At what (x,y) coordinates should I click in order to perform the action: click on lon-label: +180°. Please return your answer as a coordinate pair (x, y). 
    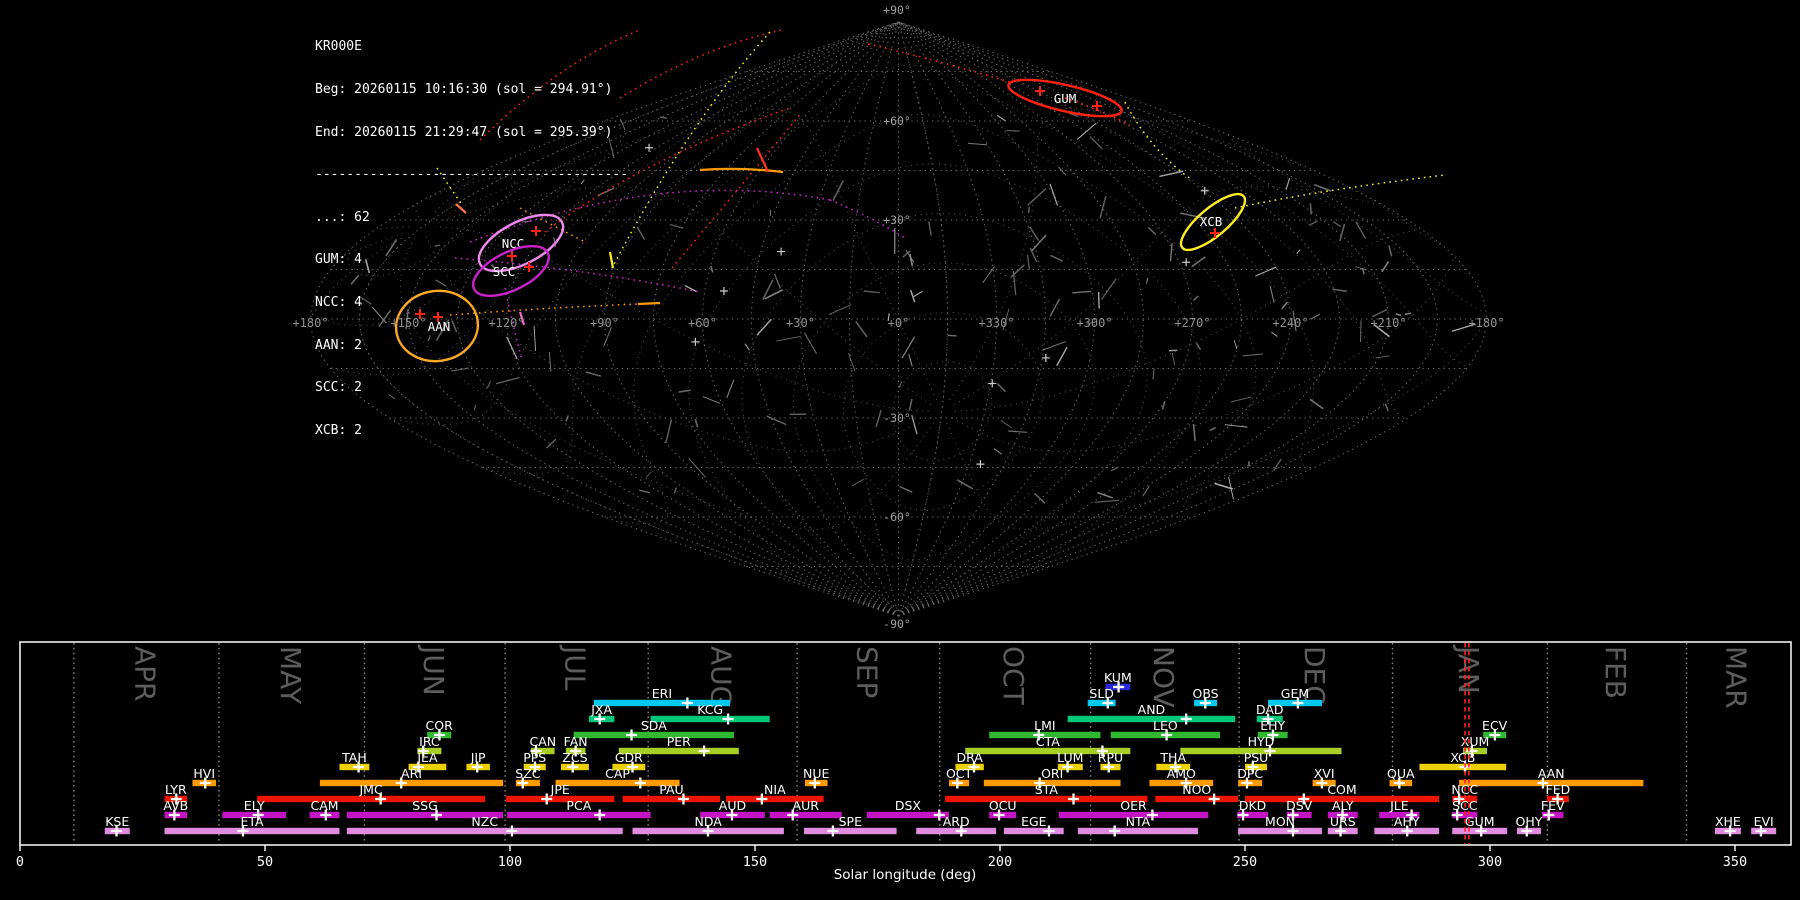
    Looking at the image, I should click on (1486, 323).